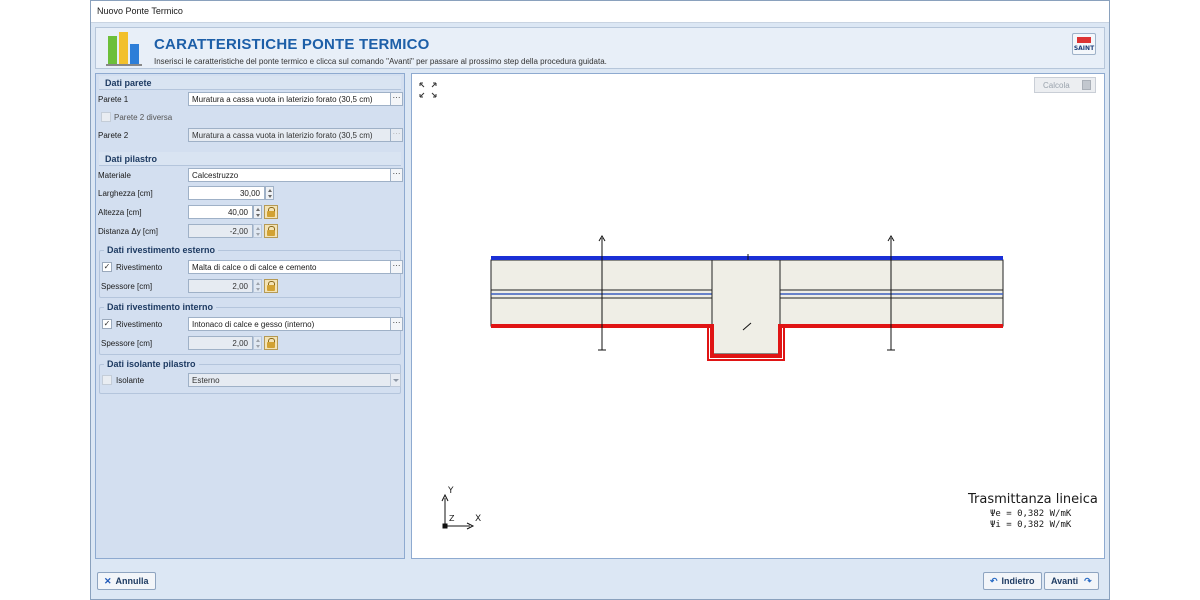  What do you see at coordinates (1065, 581) in the screenshot?
I see `avanti-label: Avanti` at bounding box center [1065, 581].